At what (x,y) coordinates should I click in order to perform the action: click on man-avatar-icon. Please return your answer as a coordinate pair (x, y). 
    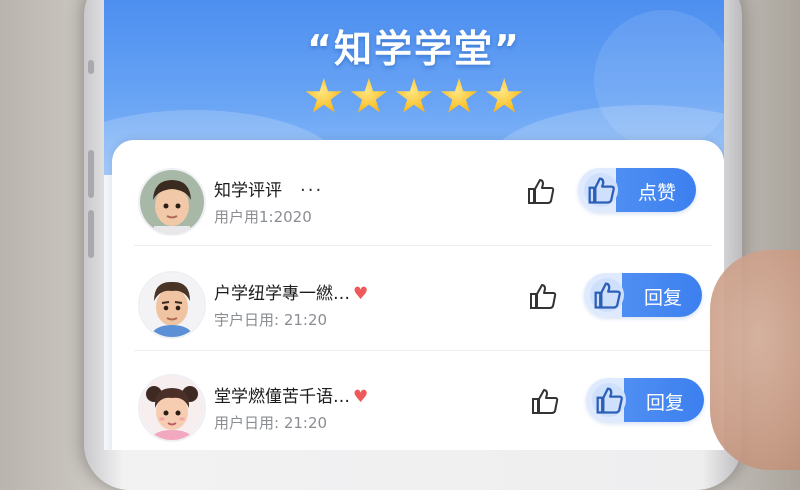
    Looking at the image, I should click on (172, 305).